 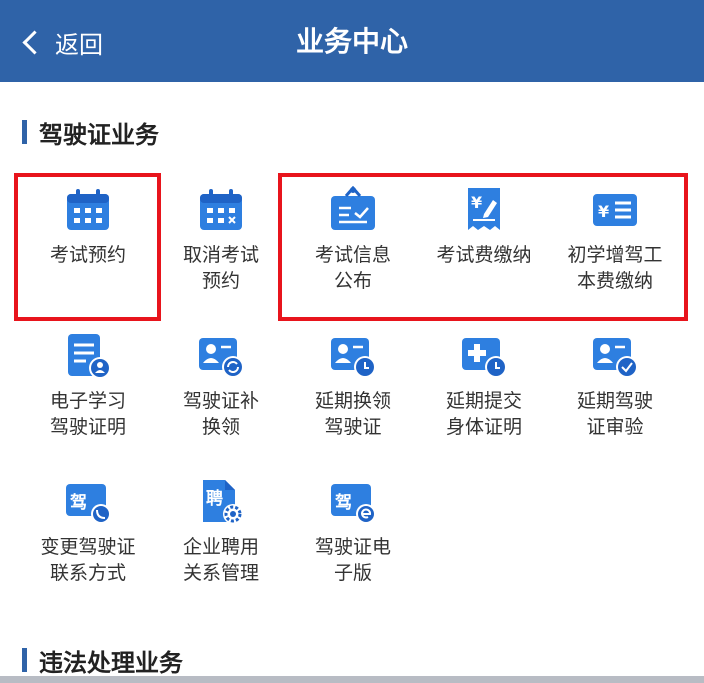 I want to click on tile-electronic-license: 驾 驾驶证电 子版, so click(x=353, y=548).